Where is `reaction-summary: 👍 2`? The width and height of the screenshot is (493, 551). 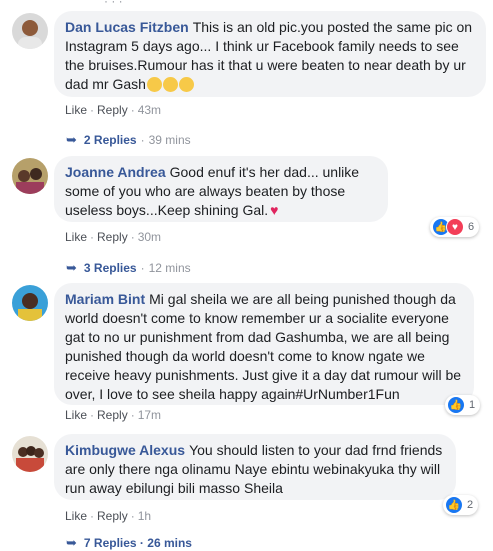 reaction-summary: 👍 2 is located at coordinates (461, 505).